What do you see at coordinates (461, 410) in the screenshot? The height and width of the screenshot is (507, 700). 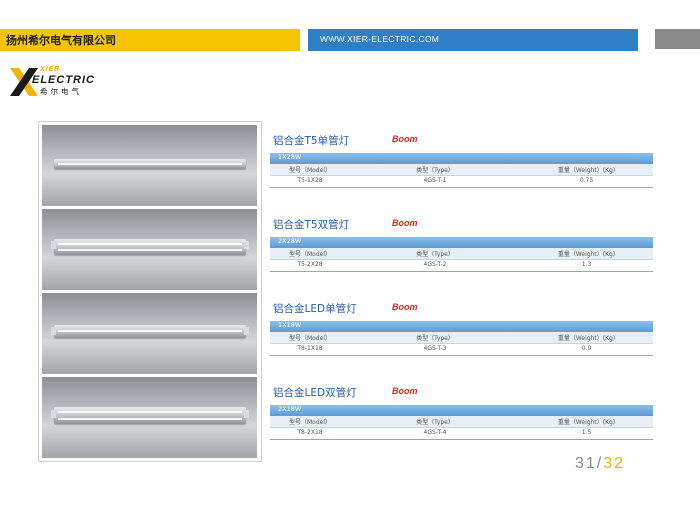 I see `wattage-bar: 2X18W` at bounding box center [461, 410].